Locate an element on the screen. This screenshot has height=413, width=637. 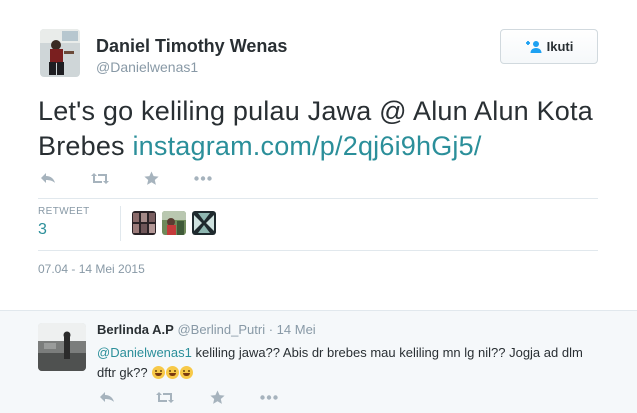
reply-author-name: Berlinda A.P is located at coordinates (135, 329).